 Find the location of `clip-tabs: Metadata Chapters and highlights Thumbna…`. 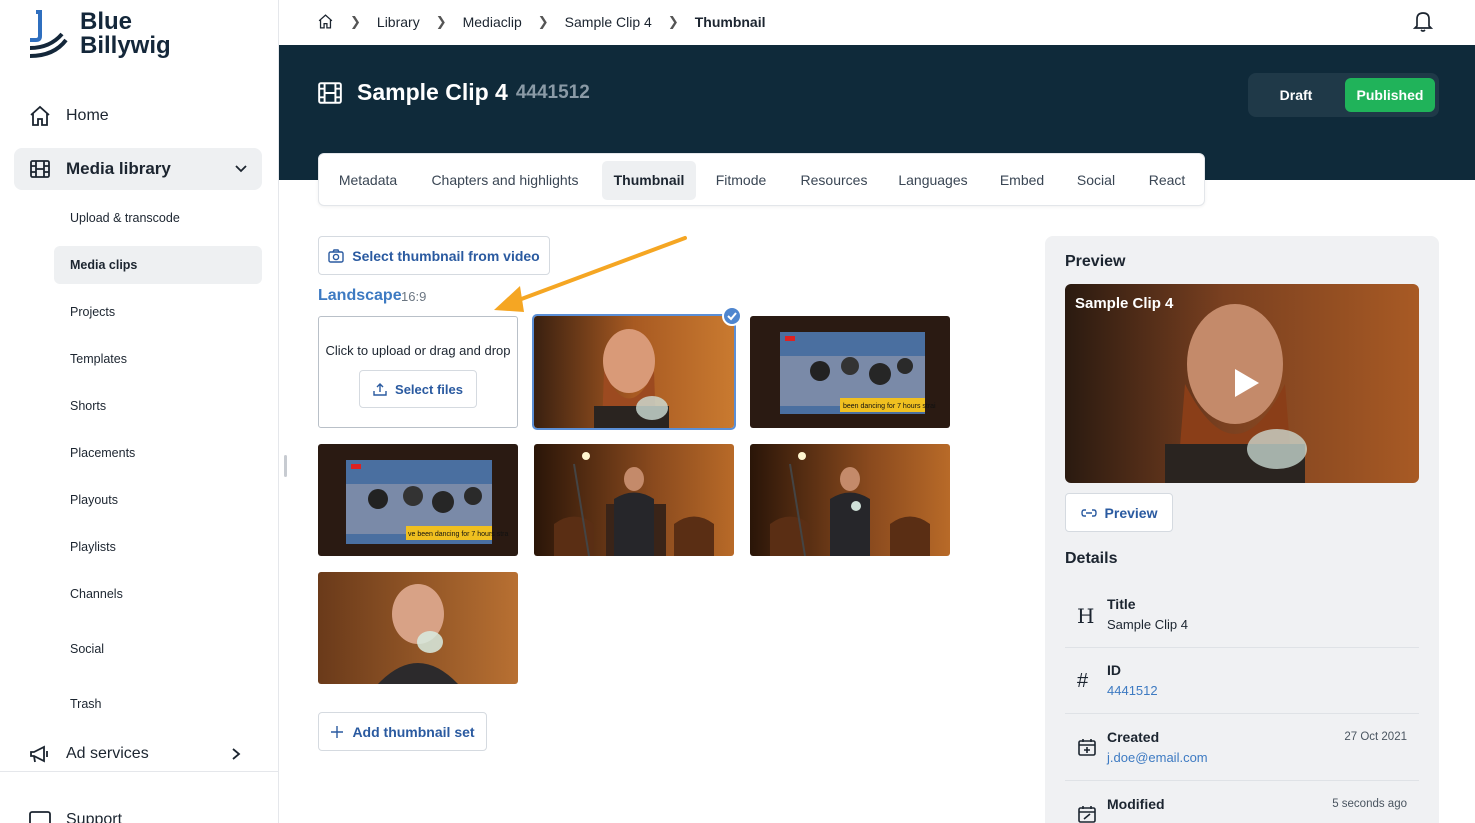

clip-tabs: Metadata Chapters and highlights Thumbna… is located at coordinates (761, 179).